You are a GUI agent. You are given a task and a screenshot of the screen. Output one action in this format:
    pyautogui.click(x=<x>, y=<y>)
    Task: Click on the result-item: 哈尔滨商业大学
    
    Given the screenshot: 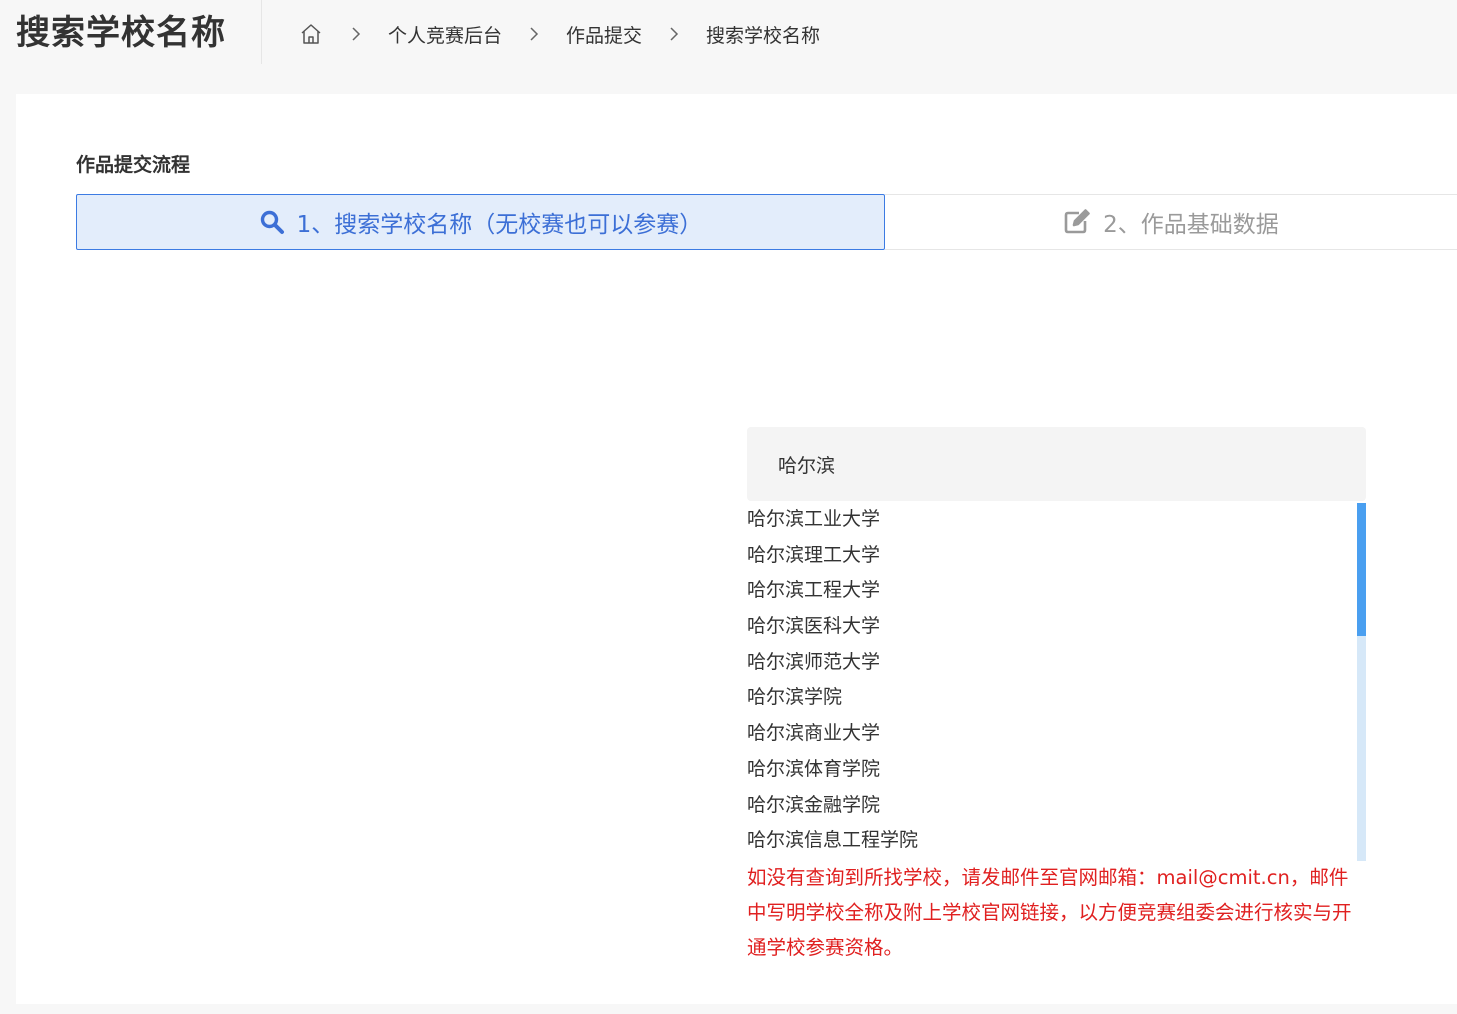 What is the action you would take?
    pyautogui.click(x=1051, y=733)
    